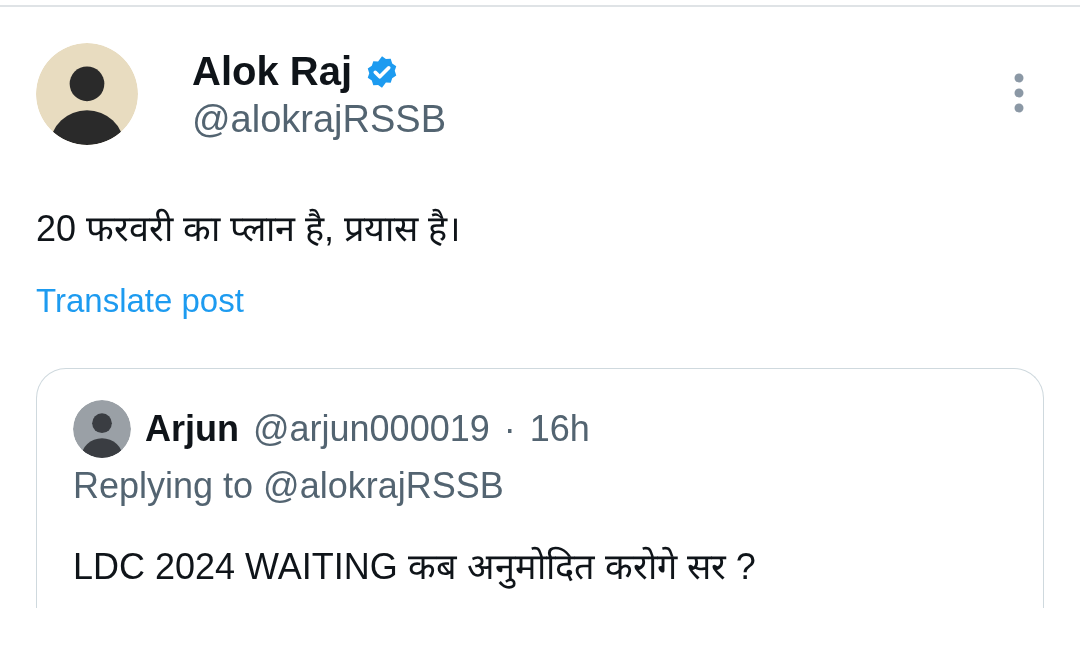  I want to click on replying-to-text: Replying to @alokrajRSSB, so click(289, 486).